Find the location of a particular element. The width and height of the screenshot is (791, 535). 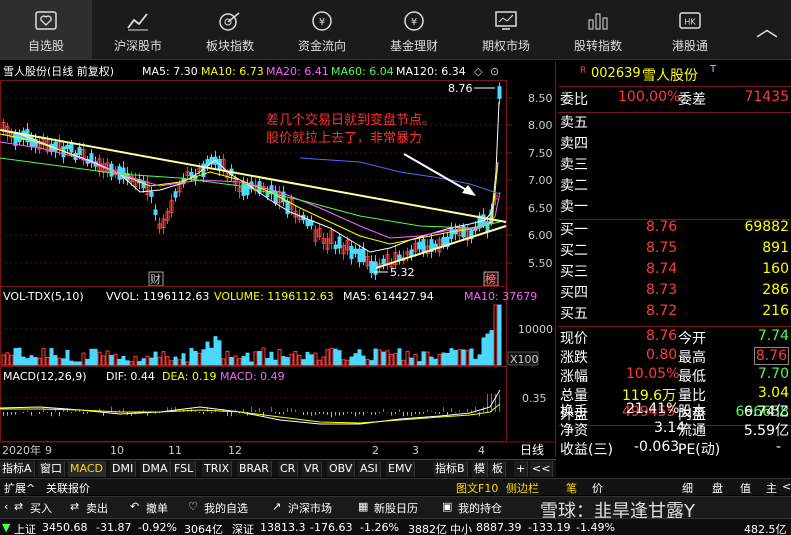

index-name: 深证 is located at coordinates (243, 528).